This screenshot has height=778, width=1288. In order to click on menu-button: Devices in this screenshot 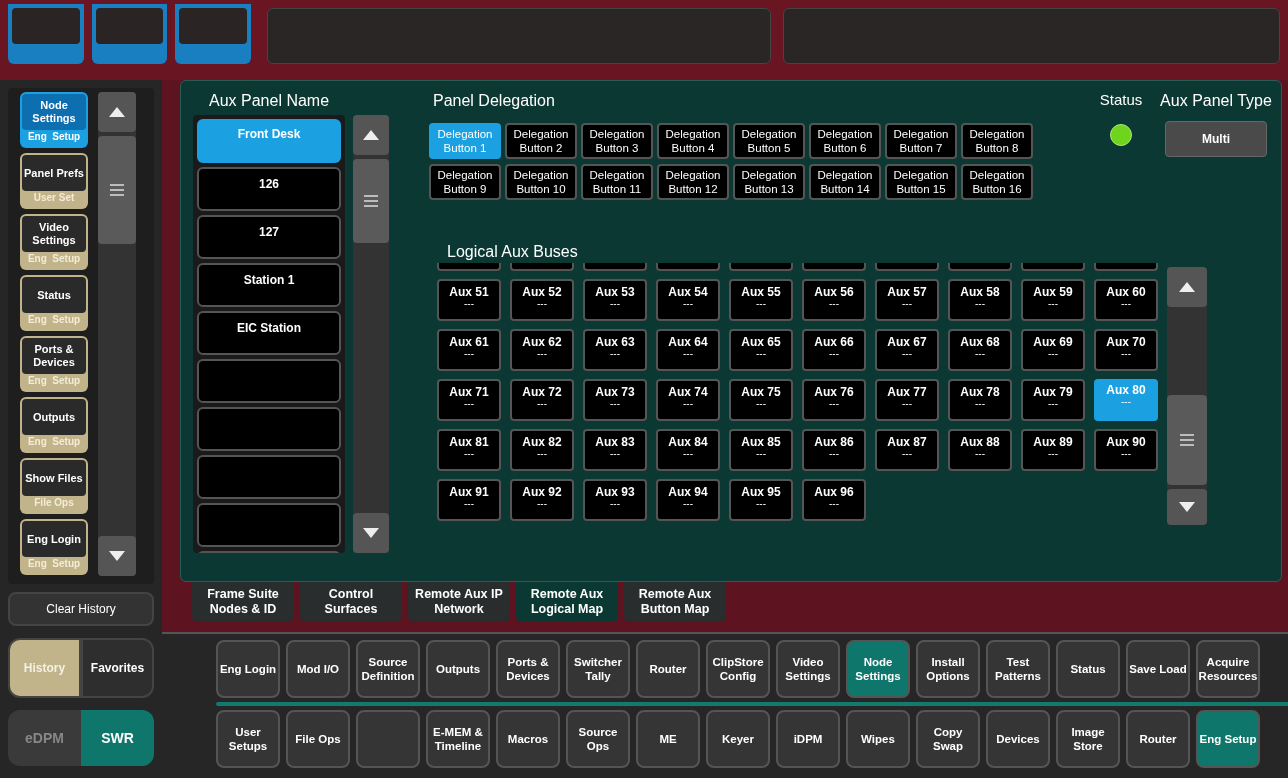, I will do `click(1018, 739)`.